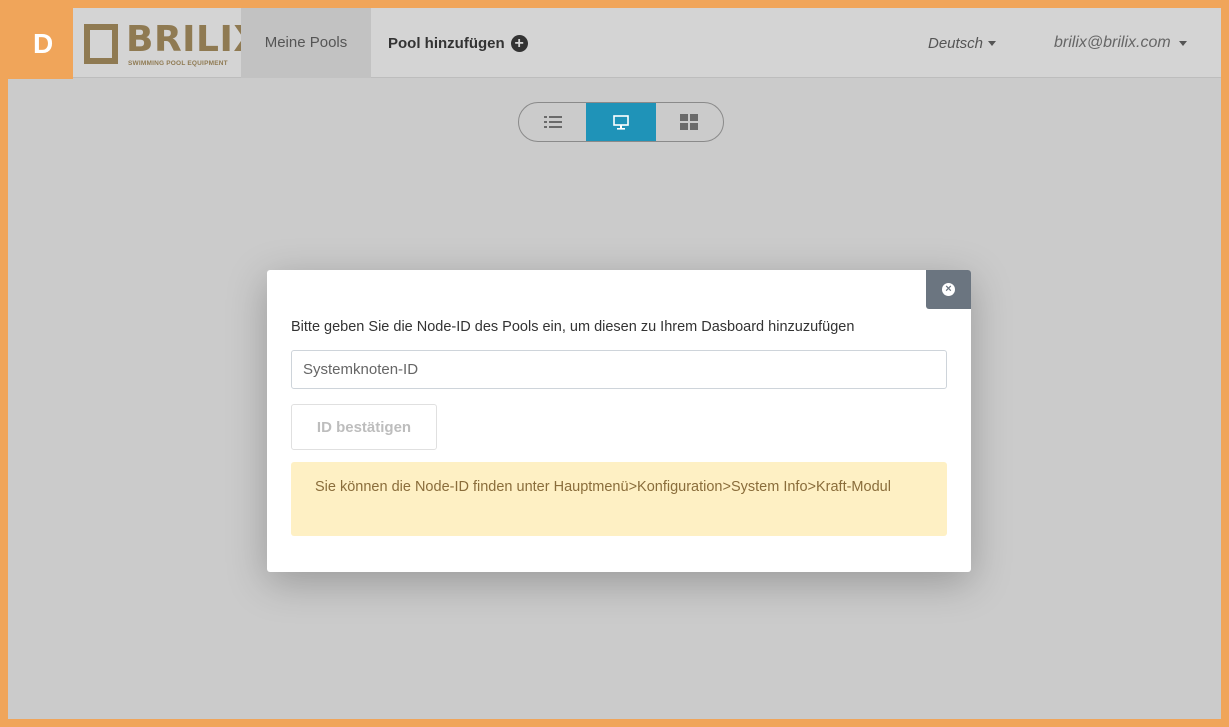 The image size is (1229, 727). I want to click on nav-pool-hinzufuegen: Pool hinzufügen +, so click(458, 43).